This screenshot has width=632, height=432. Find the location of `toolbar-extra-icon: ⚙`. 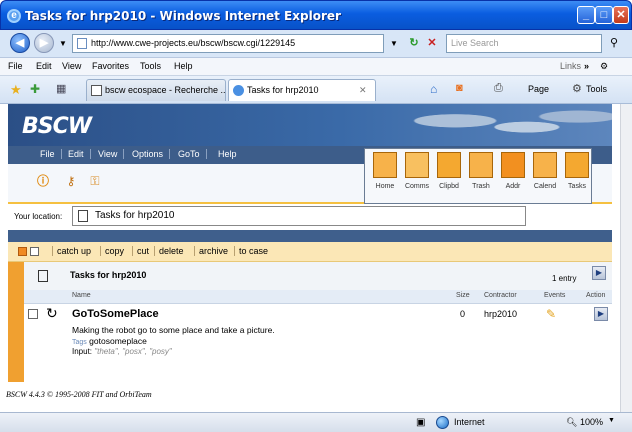

toolbar-extra-icon: ⚙ is located at coordinates (604, 66).